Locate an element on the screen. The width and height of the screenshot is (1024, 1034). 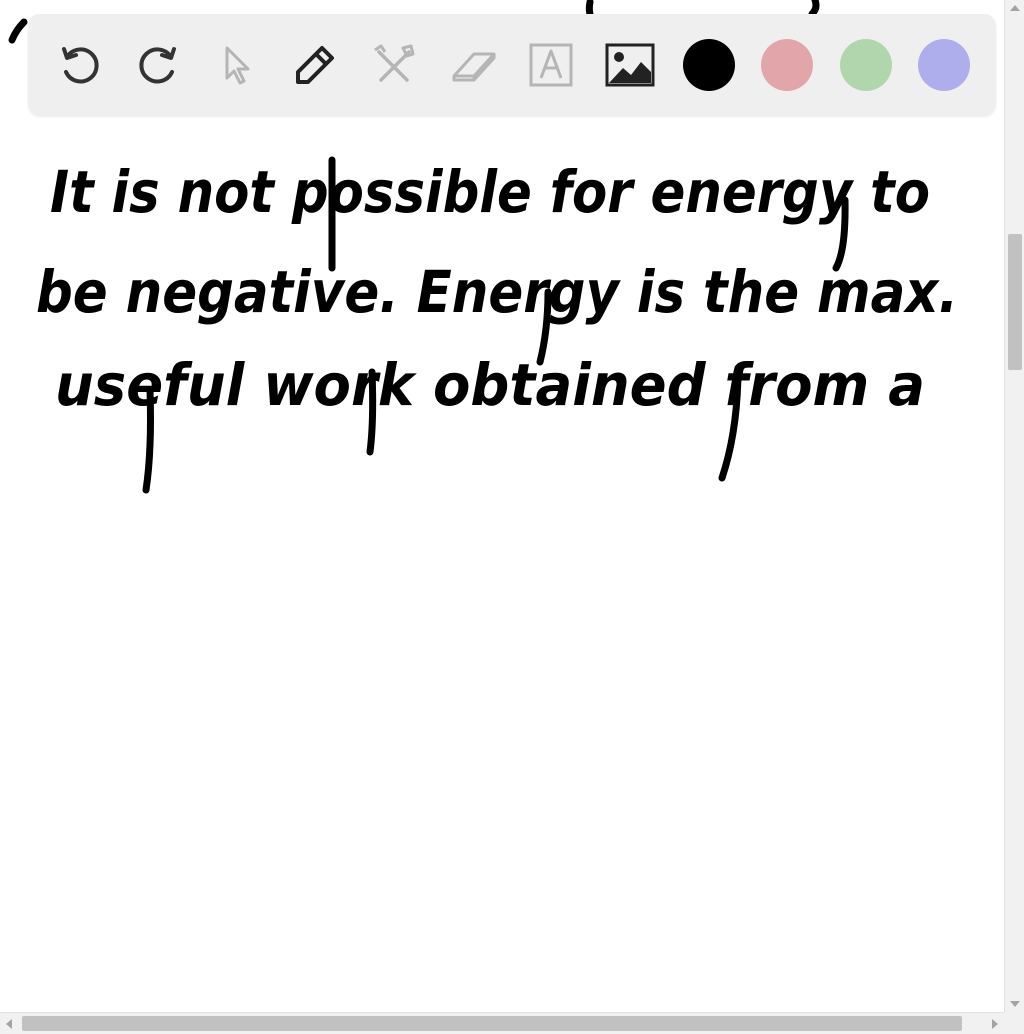
pen-tool-button is located at coordinates (315, 65).